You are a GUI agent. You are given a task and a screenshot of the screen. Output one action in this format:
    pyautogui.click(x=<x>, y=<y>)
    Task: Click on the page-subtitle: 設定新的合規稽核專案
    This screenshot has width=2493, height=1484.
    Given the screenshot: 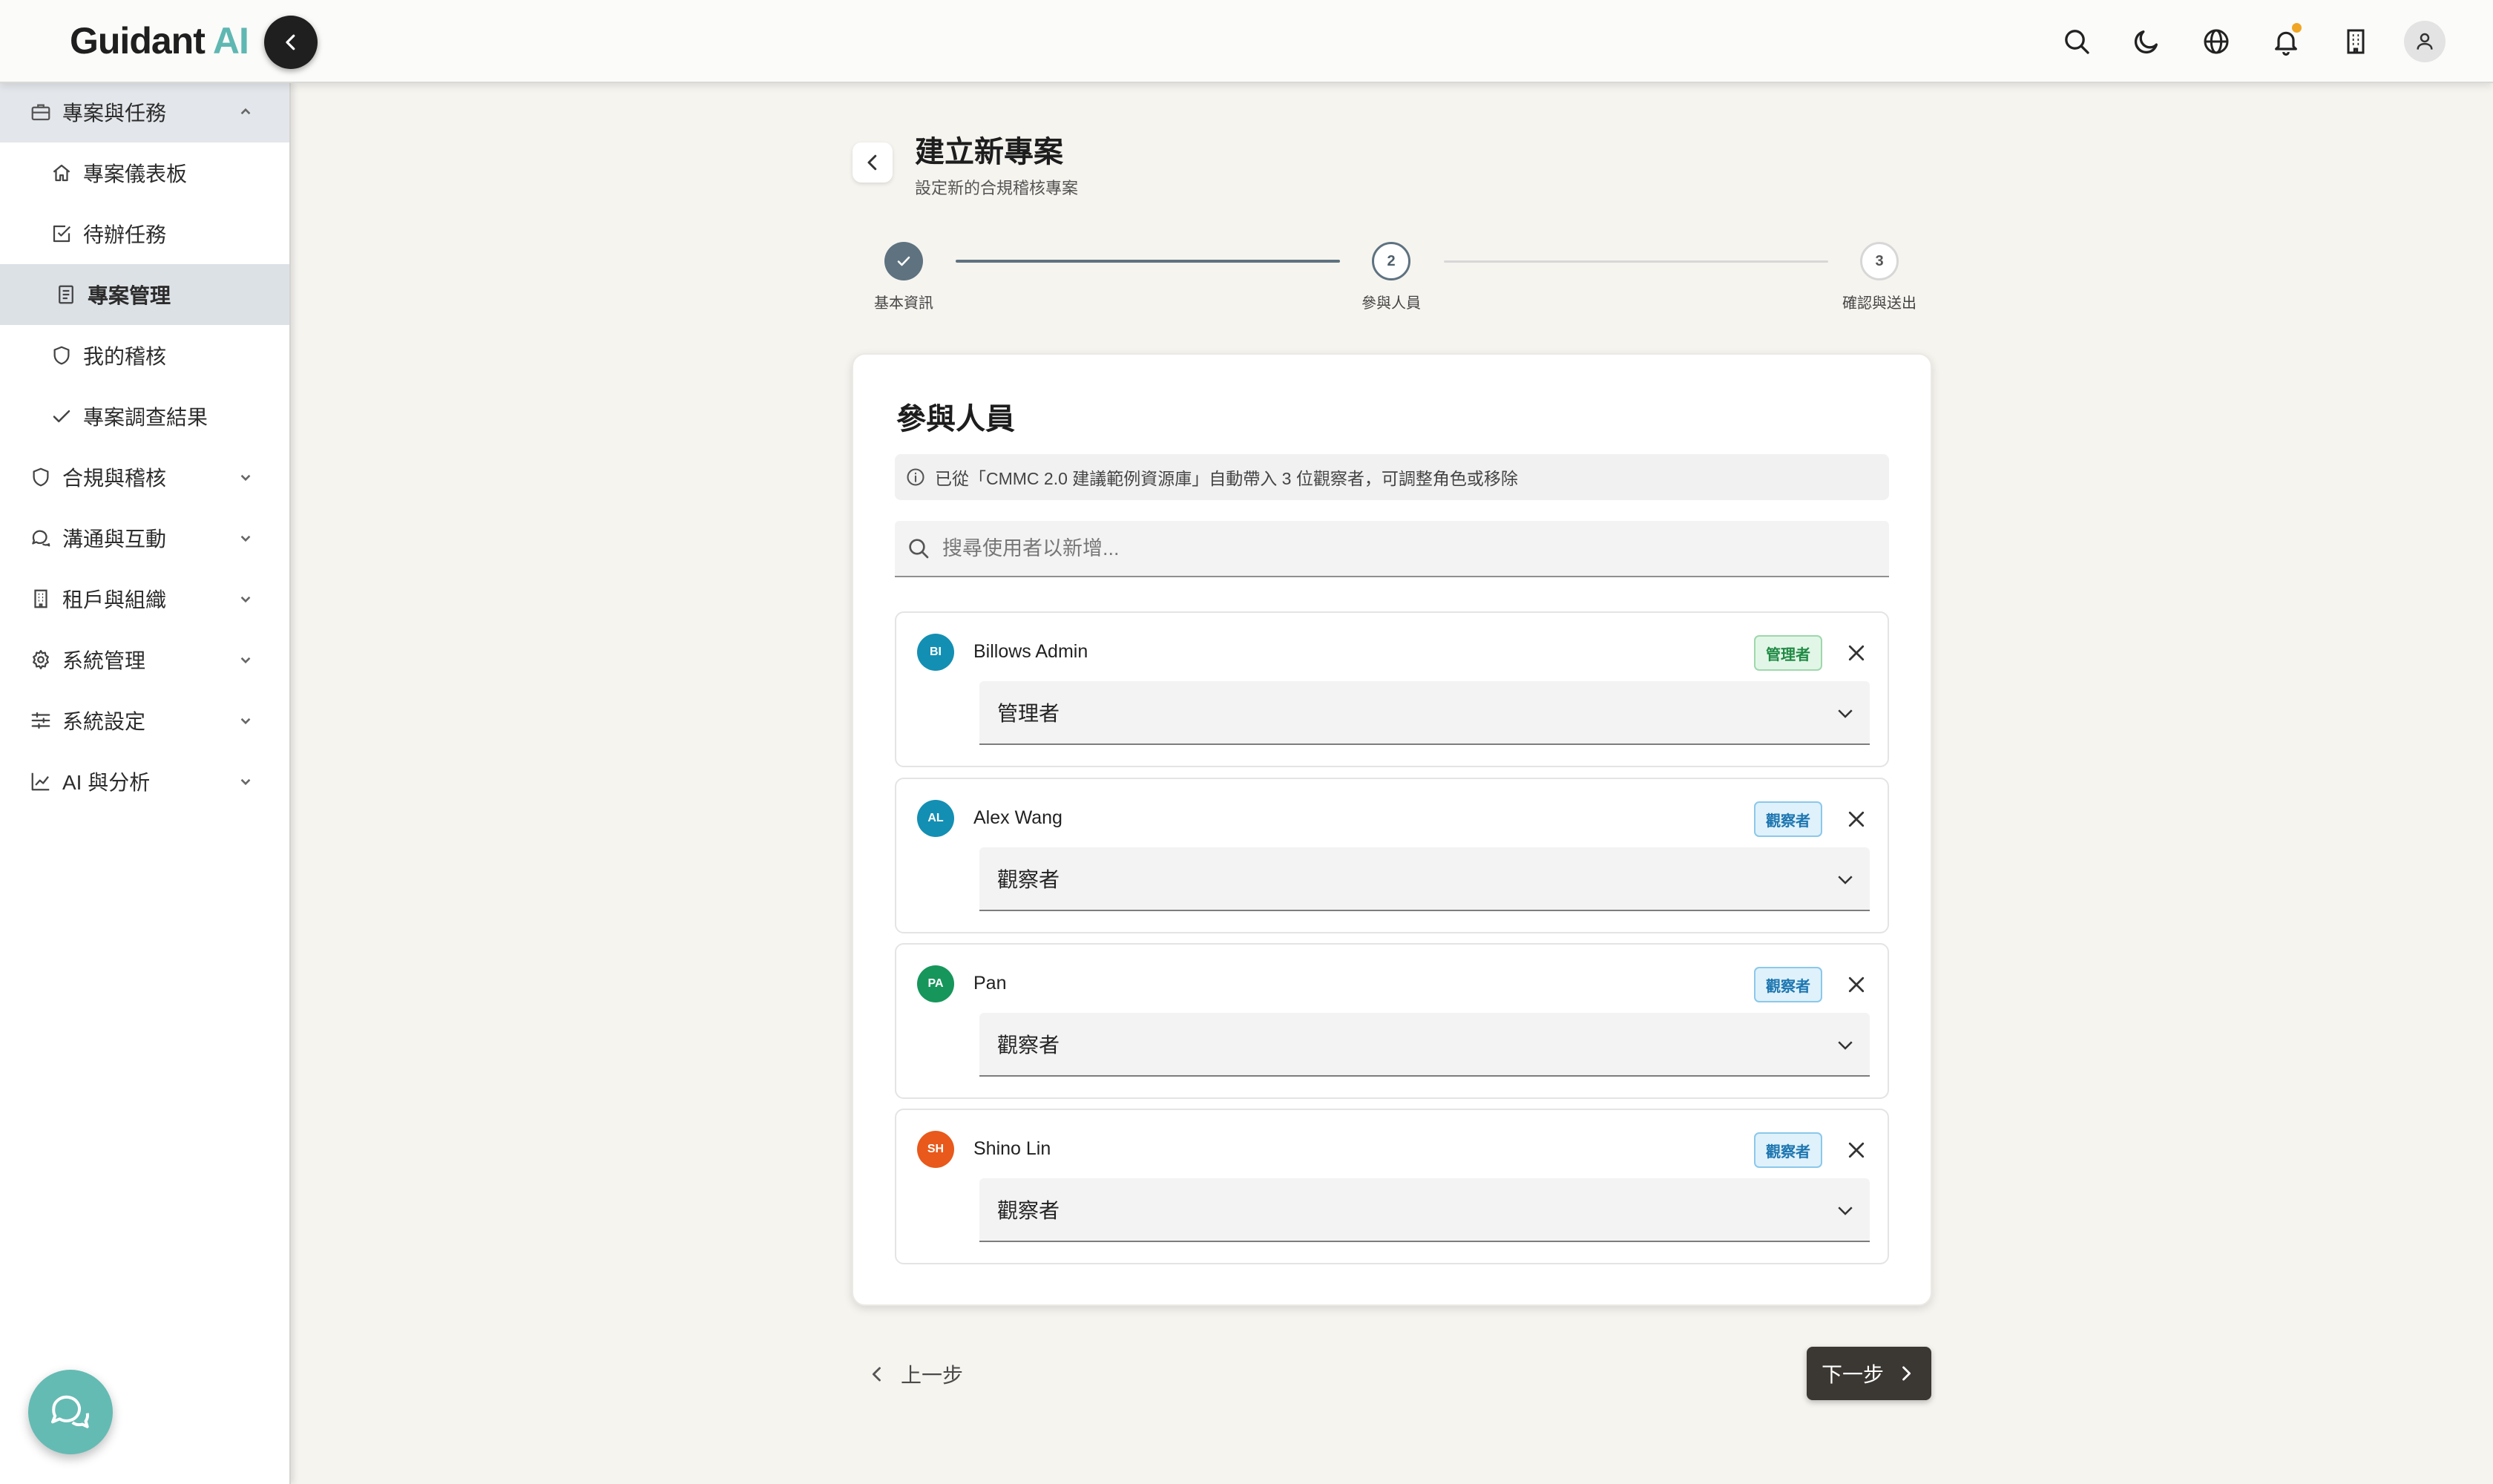 What is the action you would take?
    pyautogui.click(x=997, y=188)
    